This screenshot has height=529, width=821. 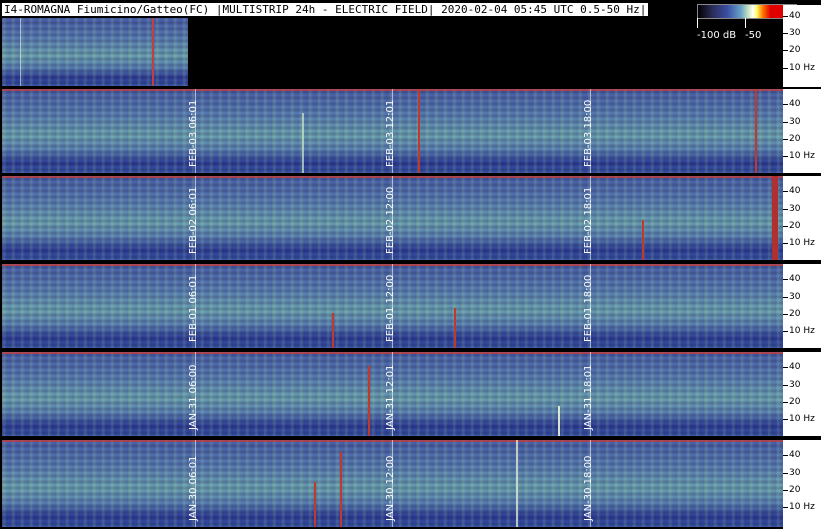 What do you see at coordinates (193, 397) in the screenshot?
I see `time-label: JAN-31 06:00` at bounding box center [193, 397].